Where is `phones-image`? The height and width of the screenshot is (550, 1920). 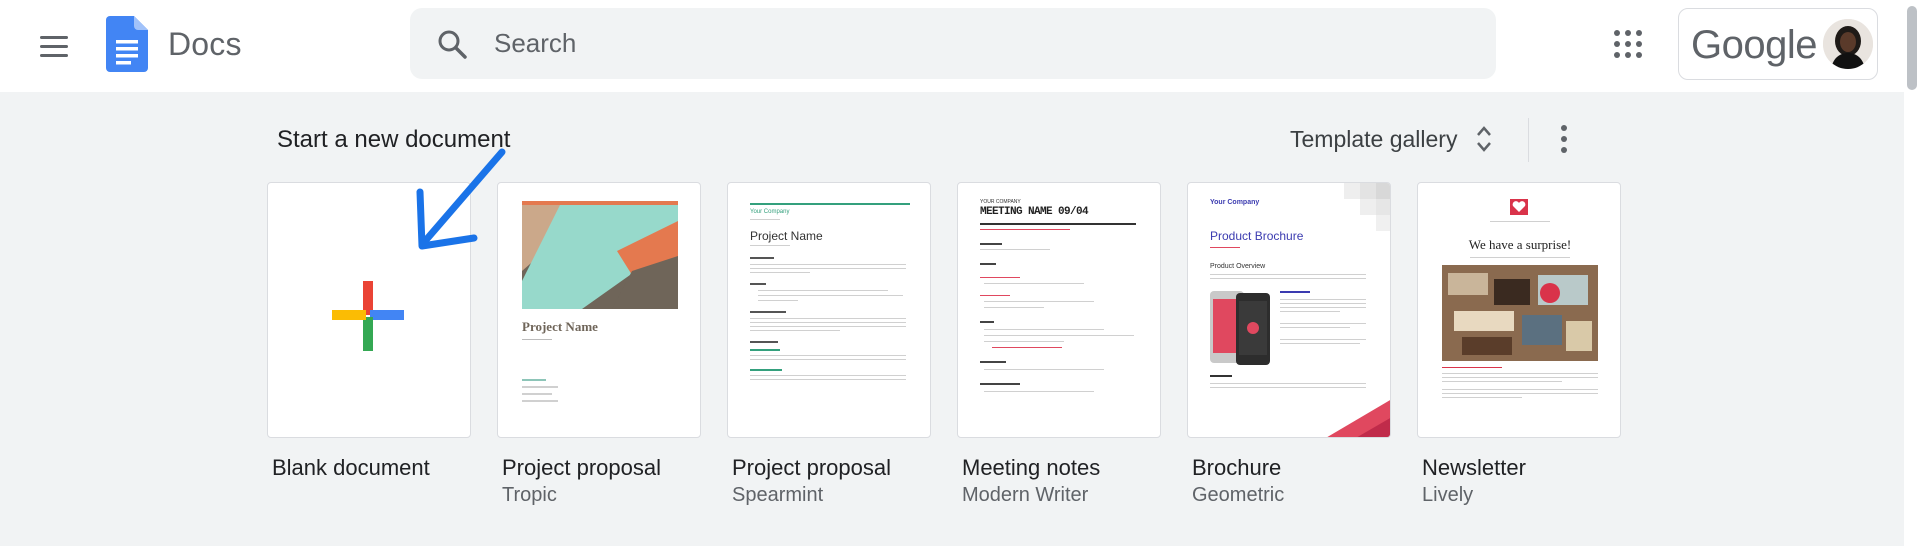 phones-image is located at coordinates (1240, 328).